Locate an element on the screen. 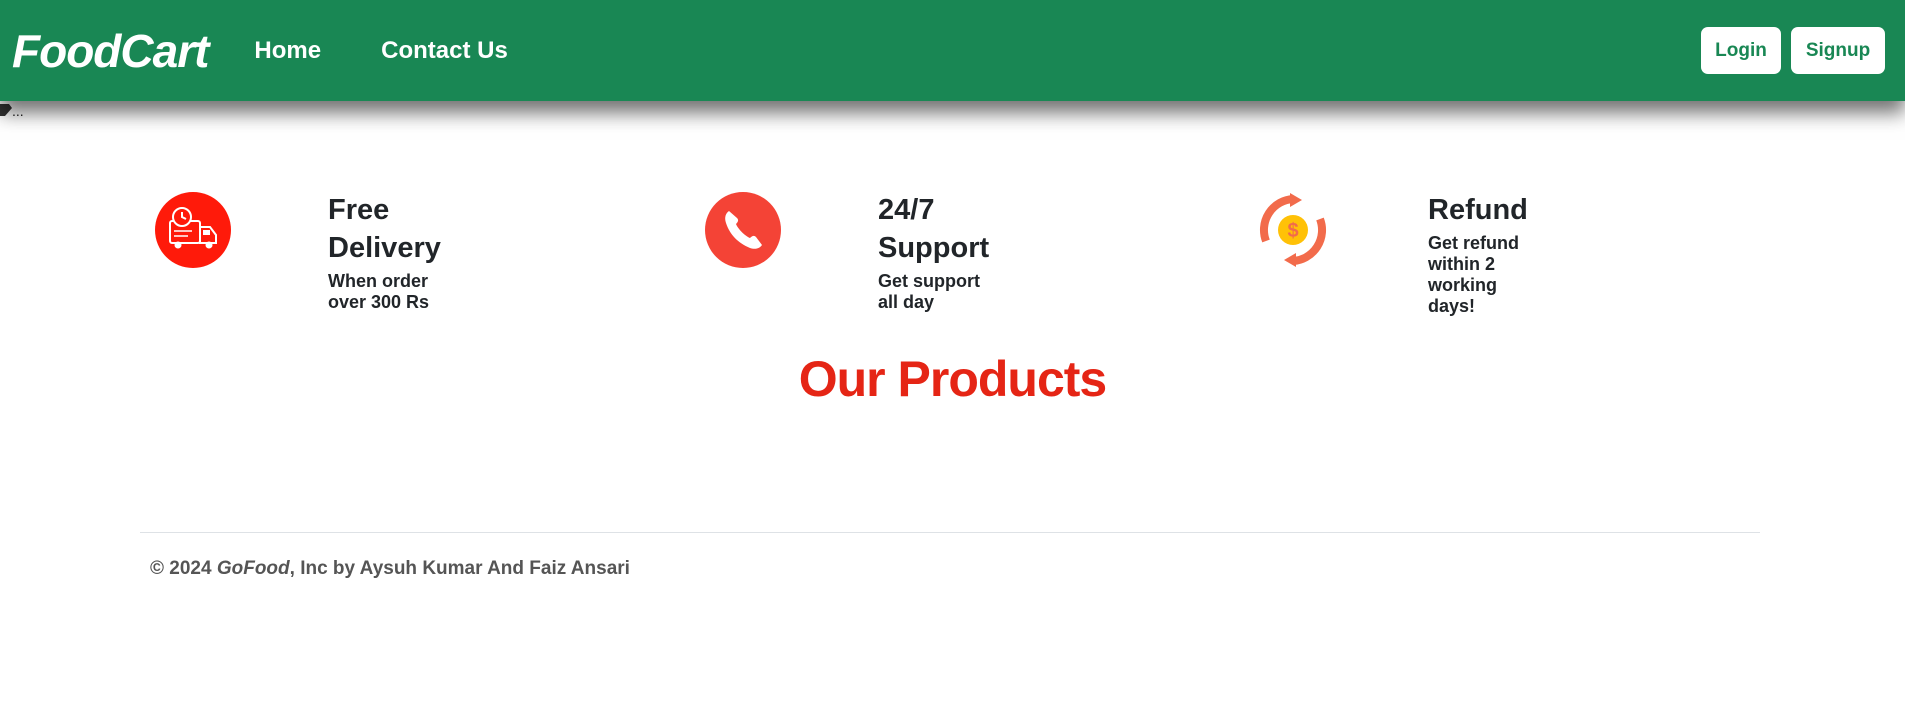  navbar: FoodCart Home Contact Us Login Signup is located at coordinates (952, 50).